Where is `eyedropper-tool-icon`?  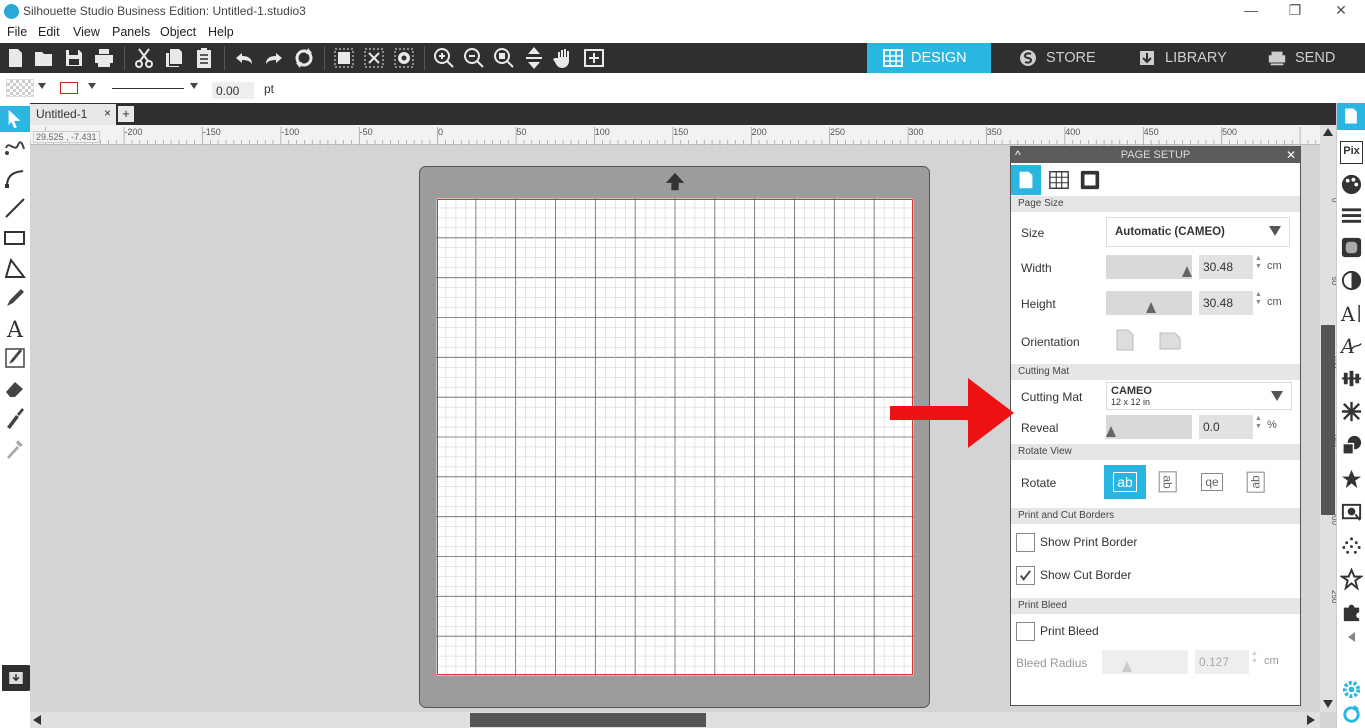 eyedropper-tool-icon is located at coordinates (15, 448).